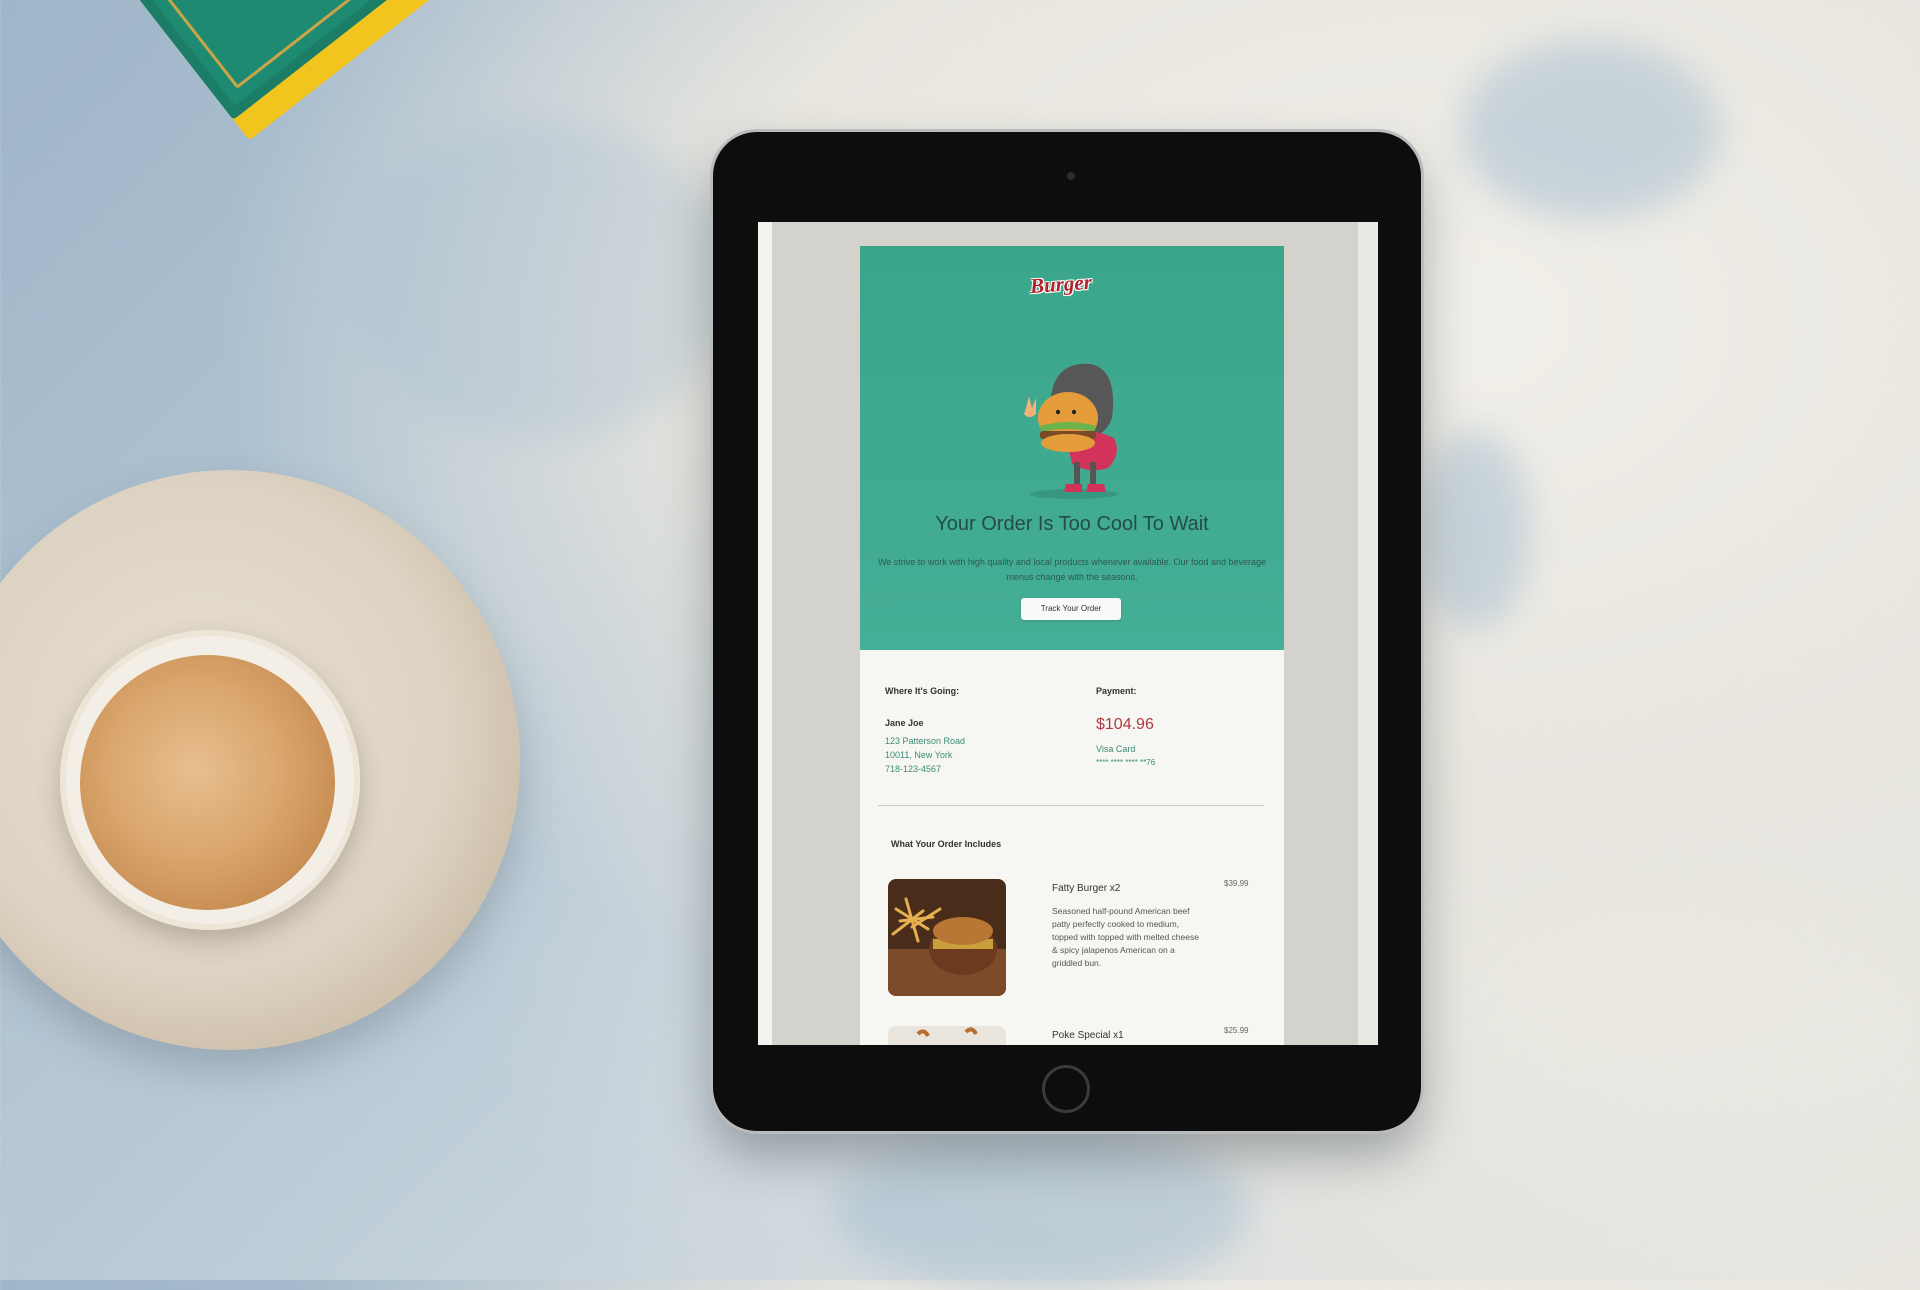  I want to click on book-illustration, so click(361, 70).